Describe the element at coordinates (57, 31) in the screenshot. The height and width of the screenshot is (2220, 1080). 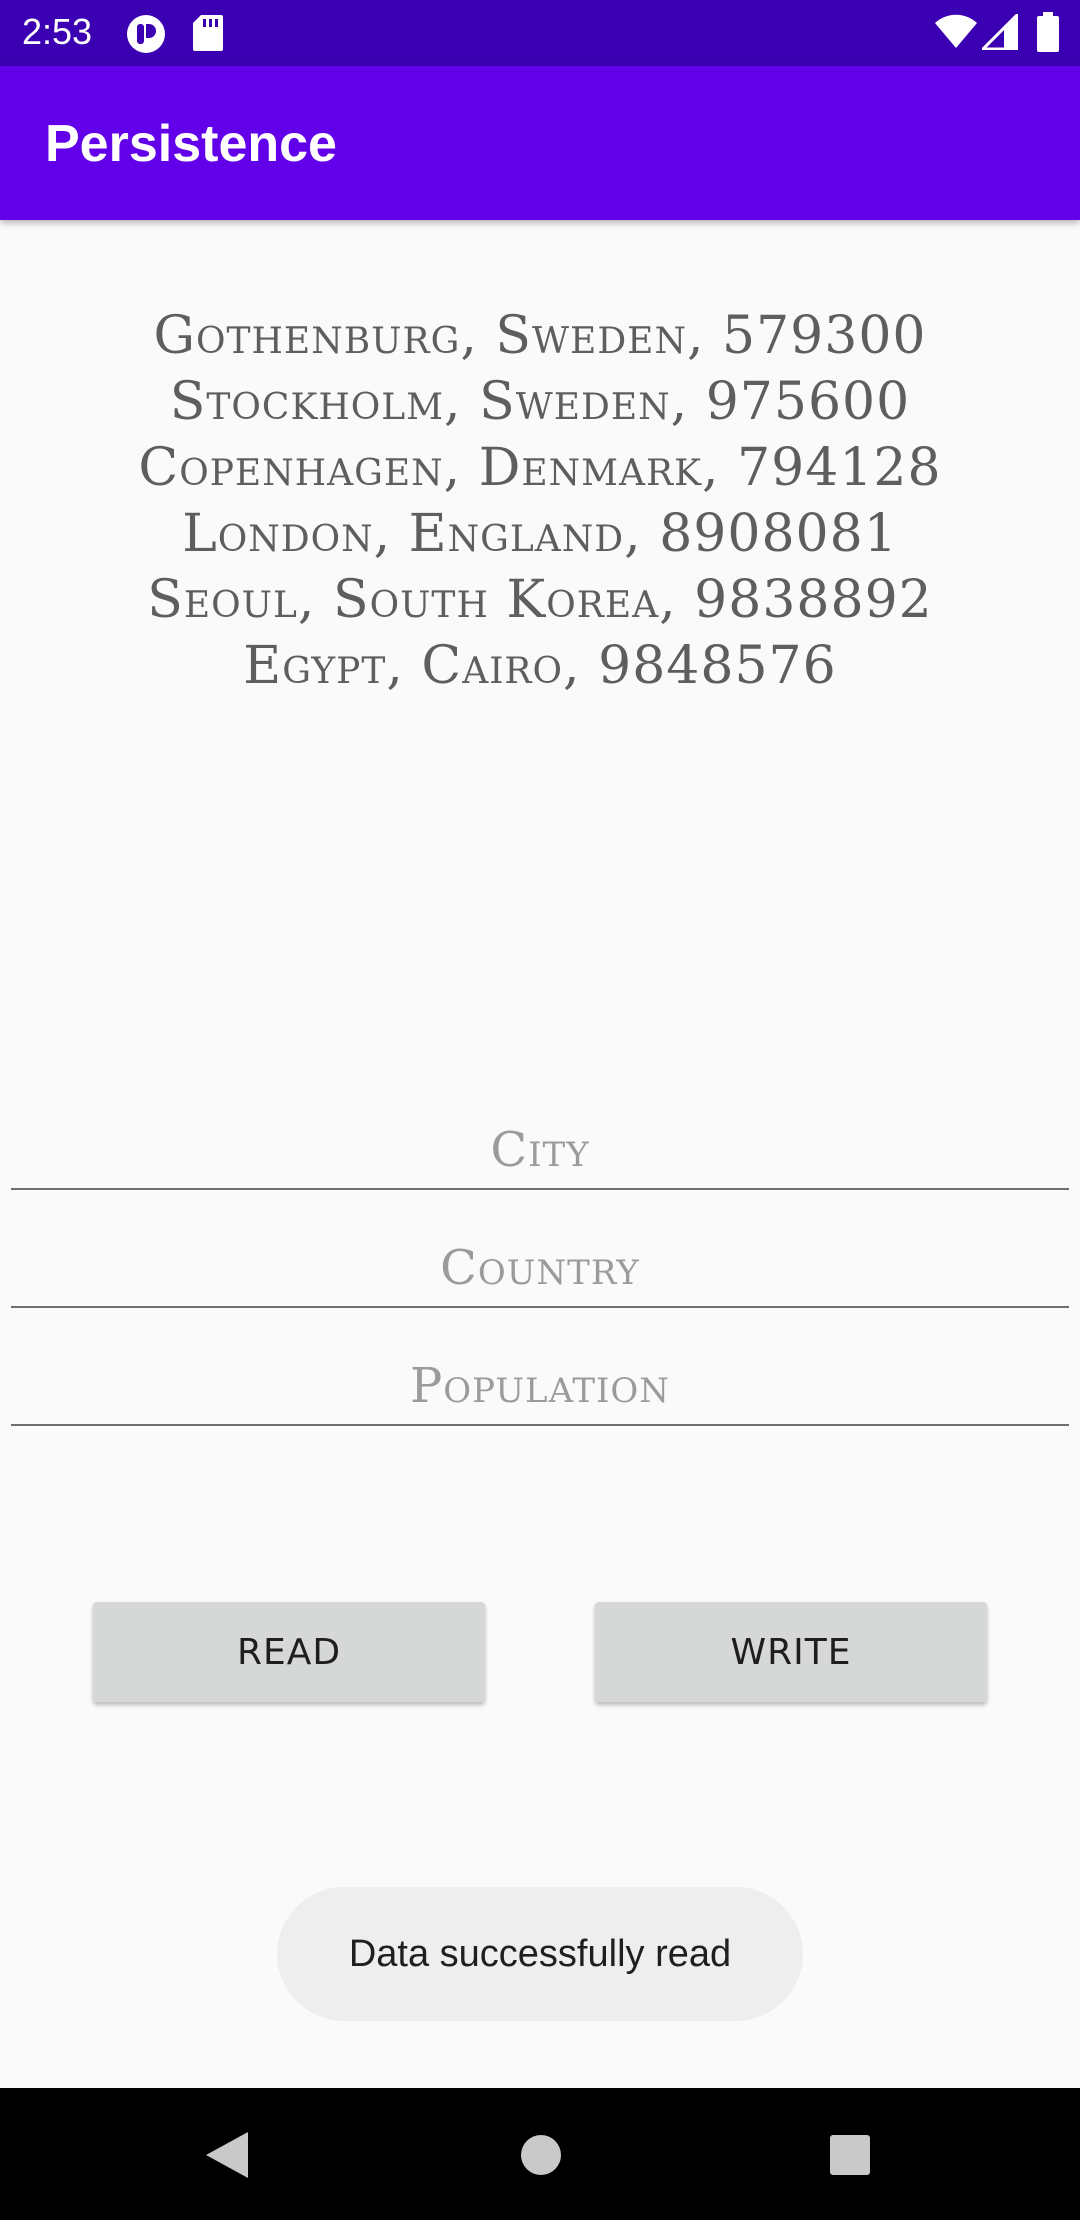
I see `status-time: 2:53` at that location.